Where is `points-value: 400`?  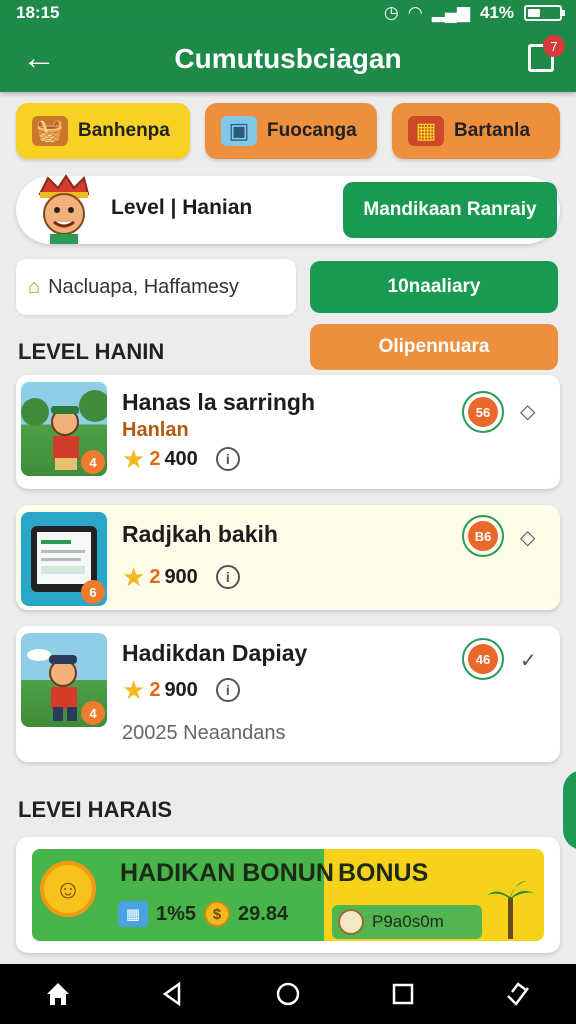
points-value: 400 is located at coordinates (181, 458).